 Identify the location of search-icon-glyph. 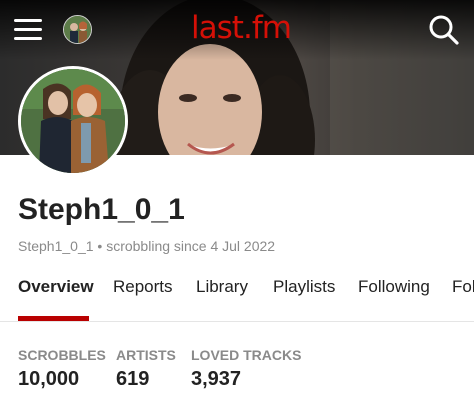
(444, 30).